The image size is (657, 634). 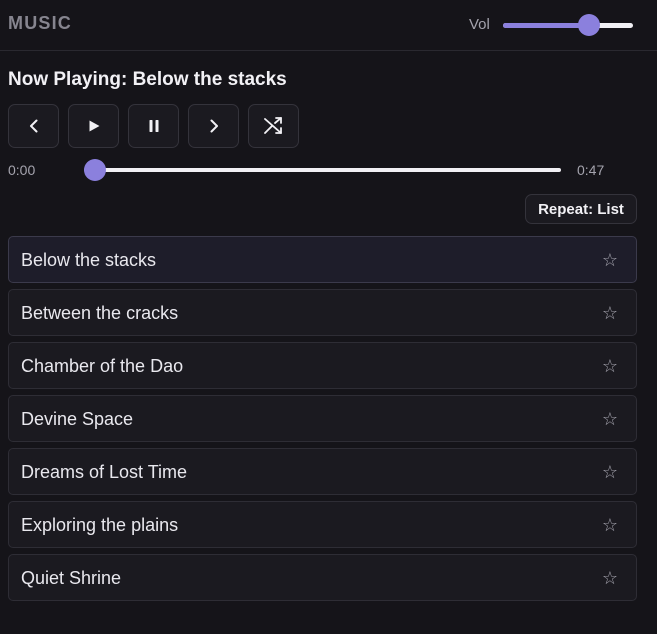 What do you see at coordinates (591, 170) in the screenshot?
I see `total-time: 0:47` at bounding box center [591, 170].